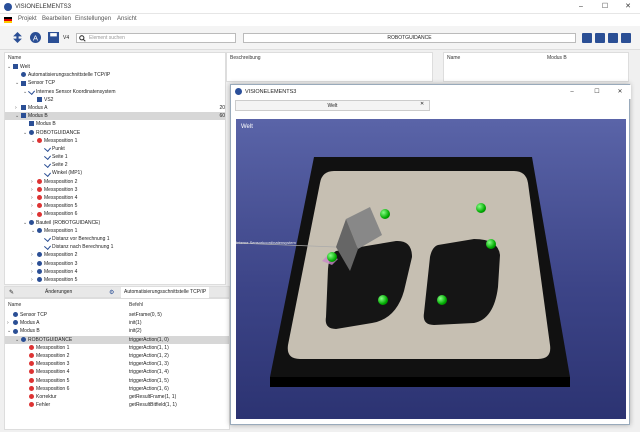  I want to click on table-row: › Modus A init(1), so click(117, 323).